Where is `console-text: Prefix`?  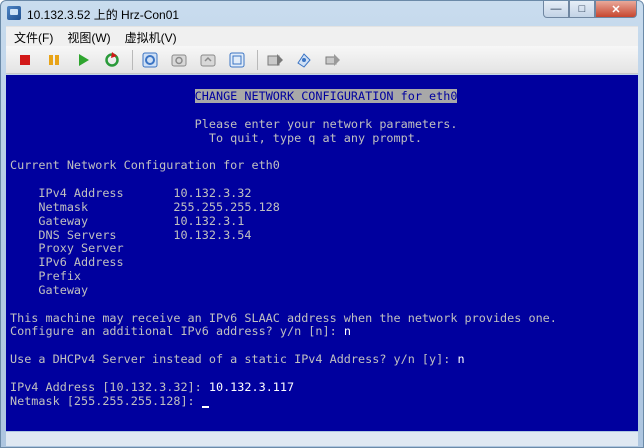
console-text: Prefix is located at coordinates (46, 276).